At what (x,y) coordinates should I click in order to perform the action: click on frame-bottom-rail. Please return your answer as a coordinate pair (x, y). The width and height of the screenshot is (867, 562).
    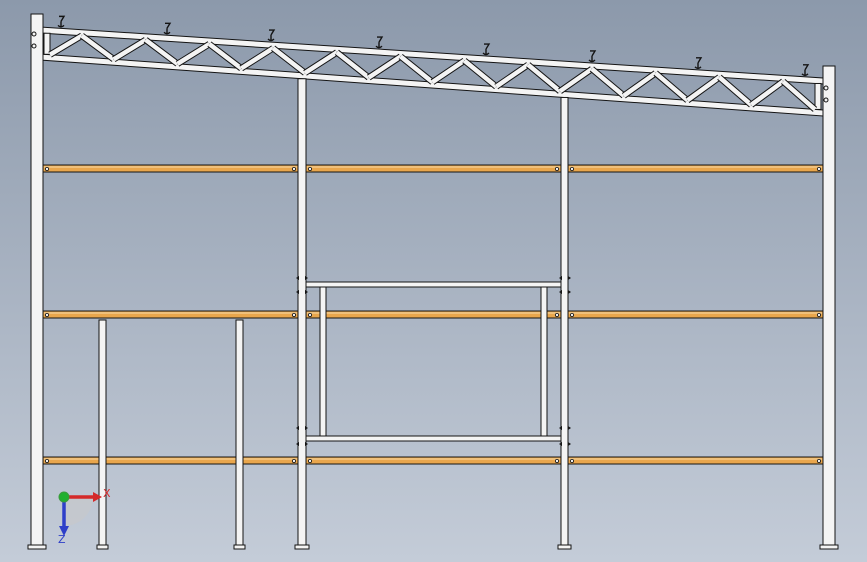
    Looking at the image, I should click on (433, 438).